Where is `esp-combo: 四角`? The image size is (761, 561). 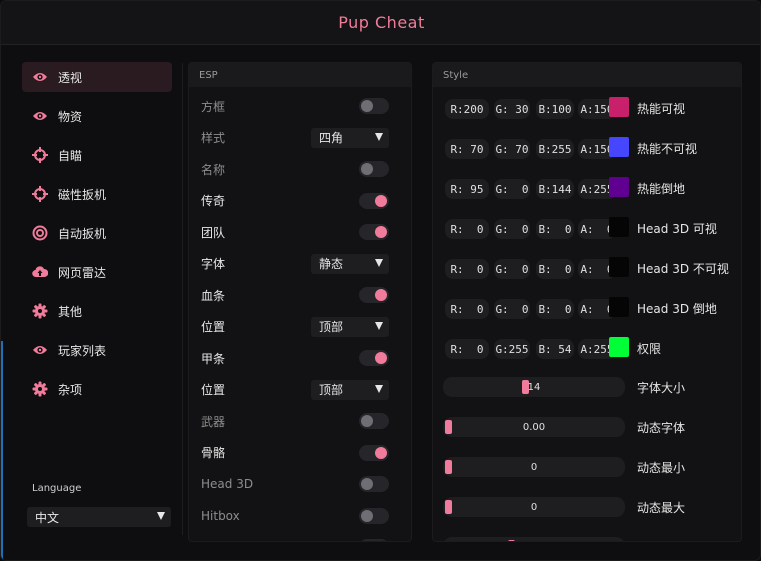 esp-combo: 四角 is located at coordinates (350, 137).